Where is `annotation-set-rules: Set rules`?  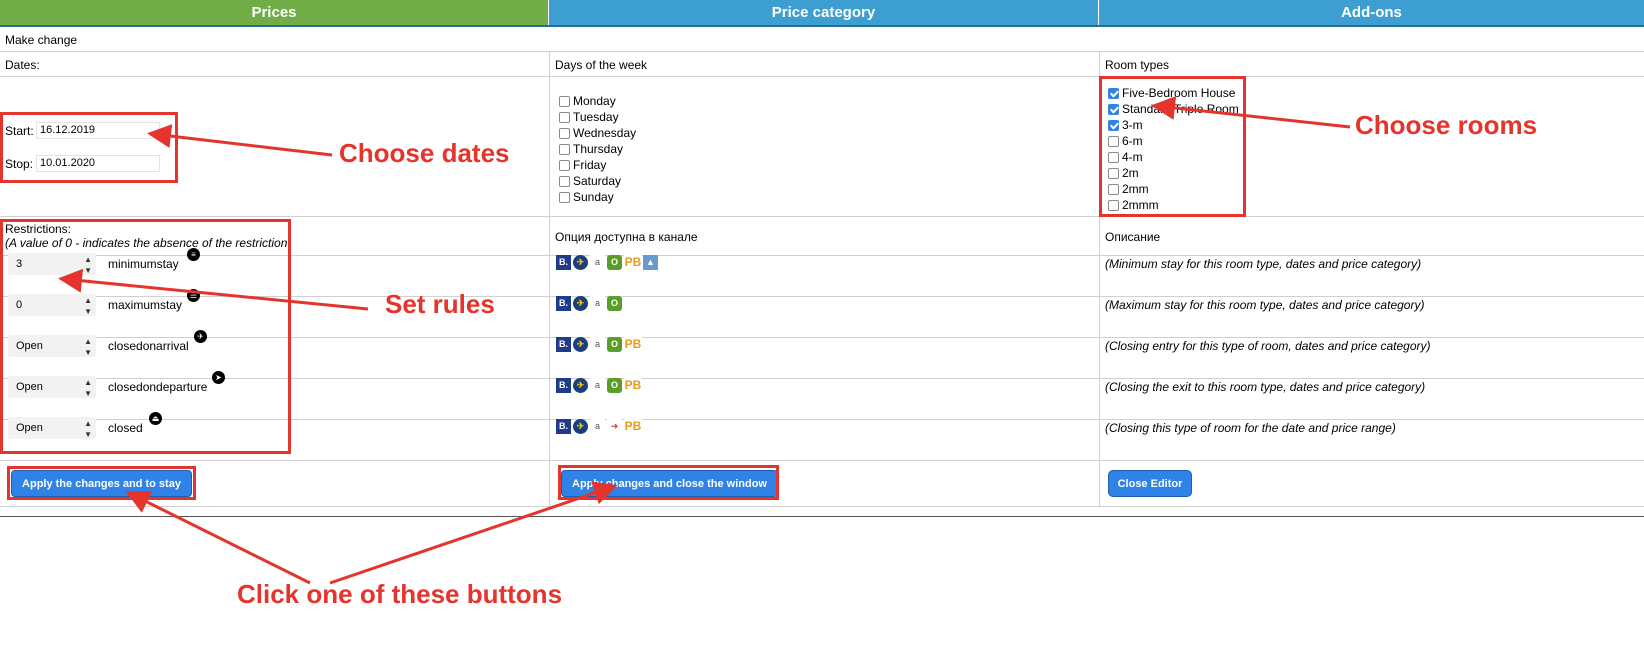
annotation-set-rules: Set rules is located at coordinates (440, 304).